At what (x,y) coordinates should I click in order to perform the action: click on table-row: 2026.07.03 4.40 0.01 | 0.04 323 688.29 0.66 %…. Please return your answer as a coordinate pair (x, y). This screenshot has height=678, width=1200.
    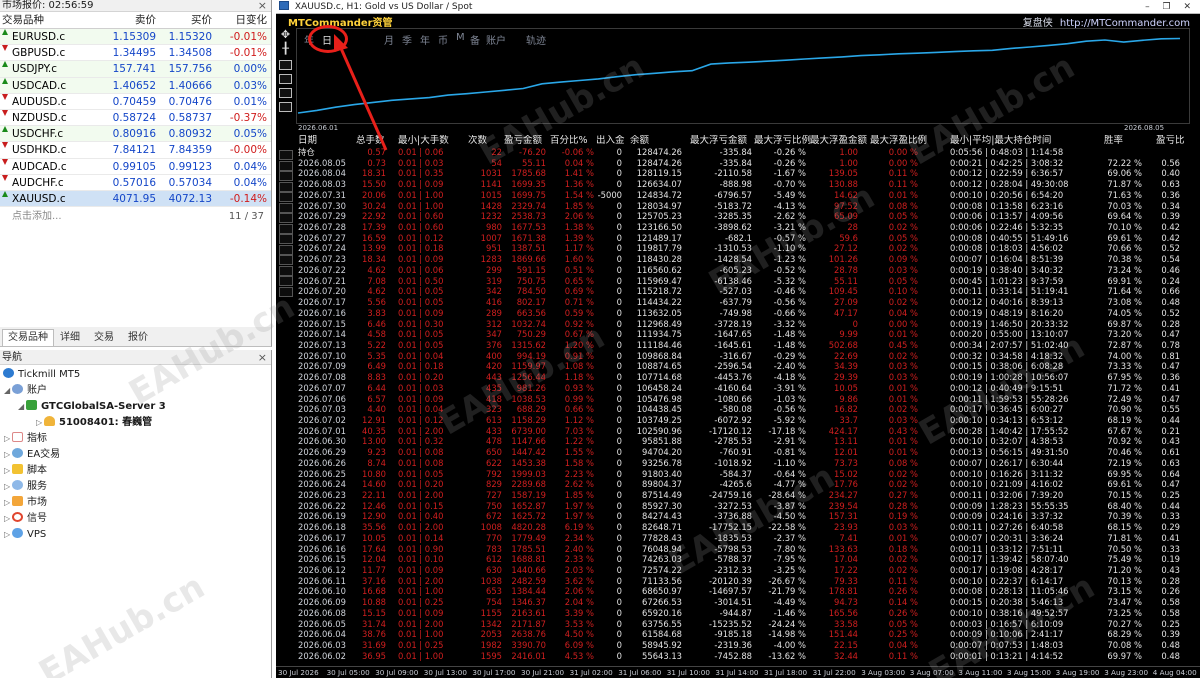
    Looking at the image, I should click on (748, 409).